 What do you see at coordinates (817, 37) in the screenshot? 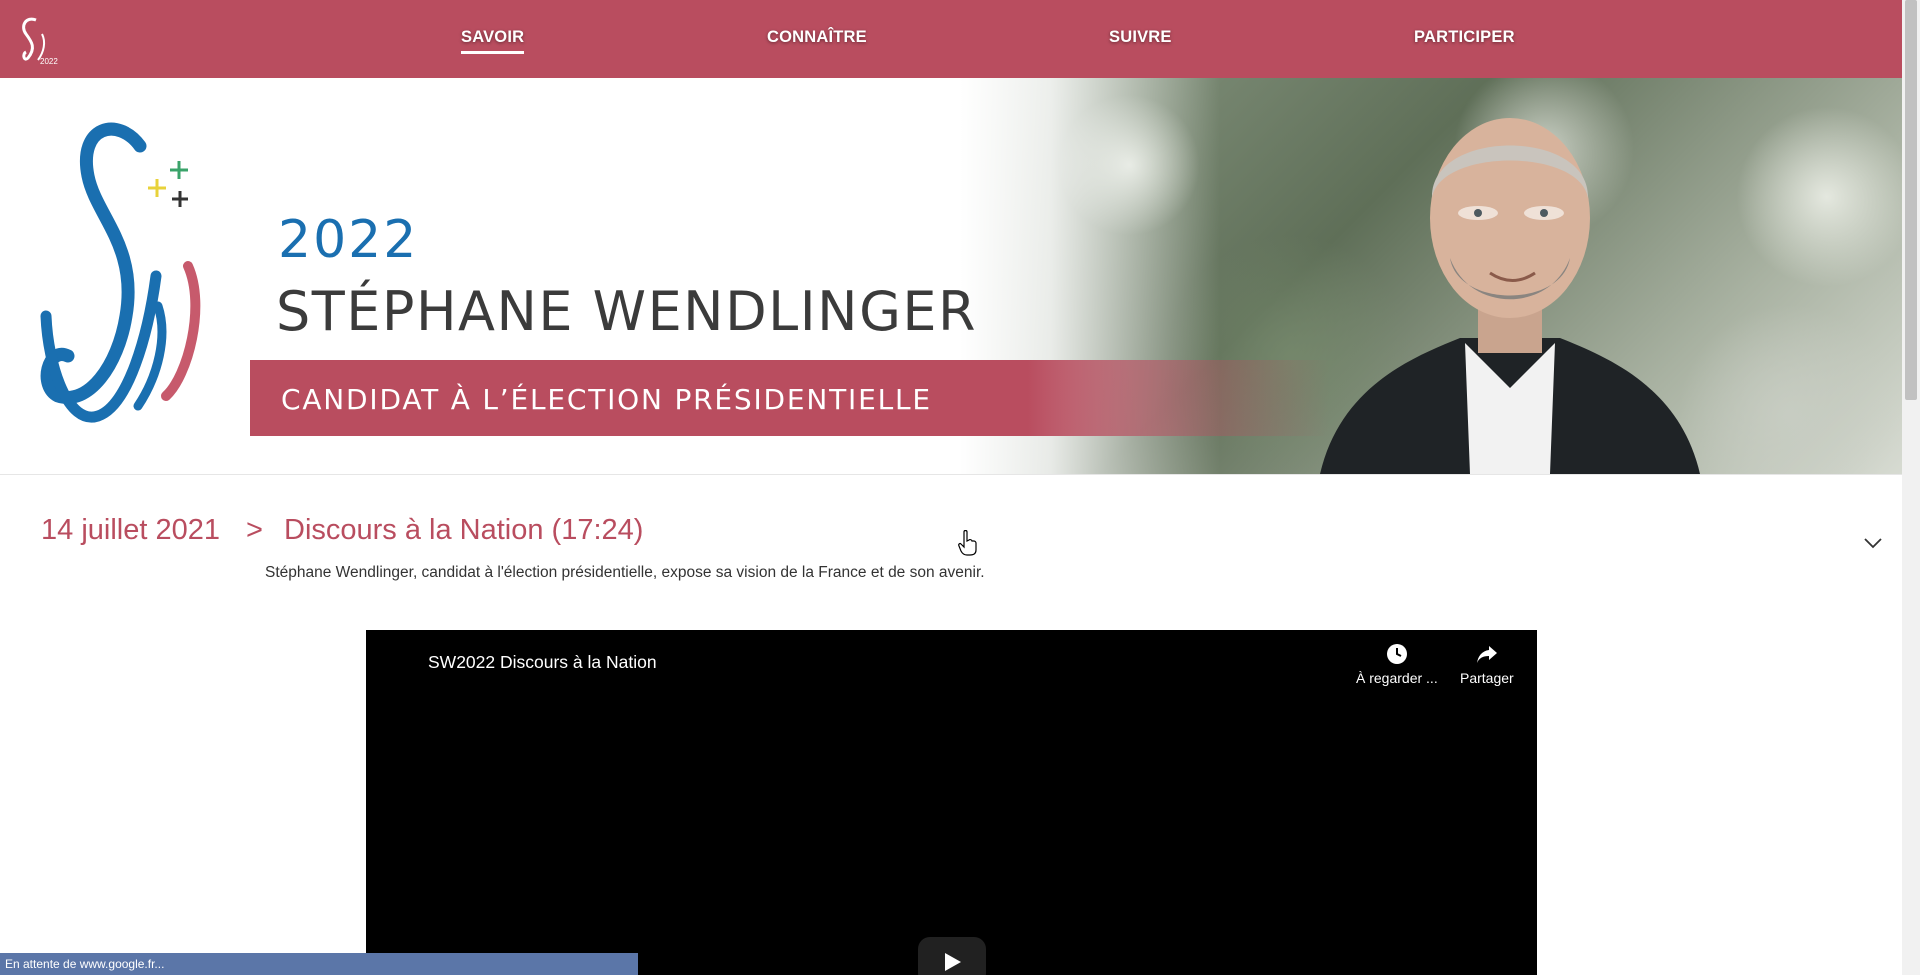
I see `nav-connaitre: CONNAÎTRE` at bounding box center [817, 37].